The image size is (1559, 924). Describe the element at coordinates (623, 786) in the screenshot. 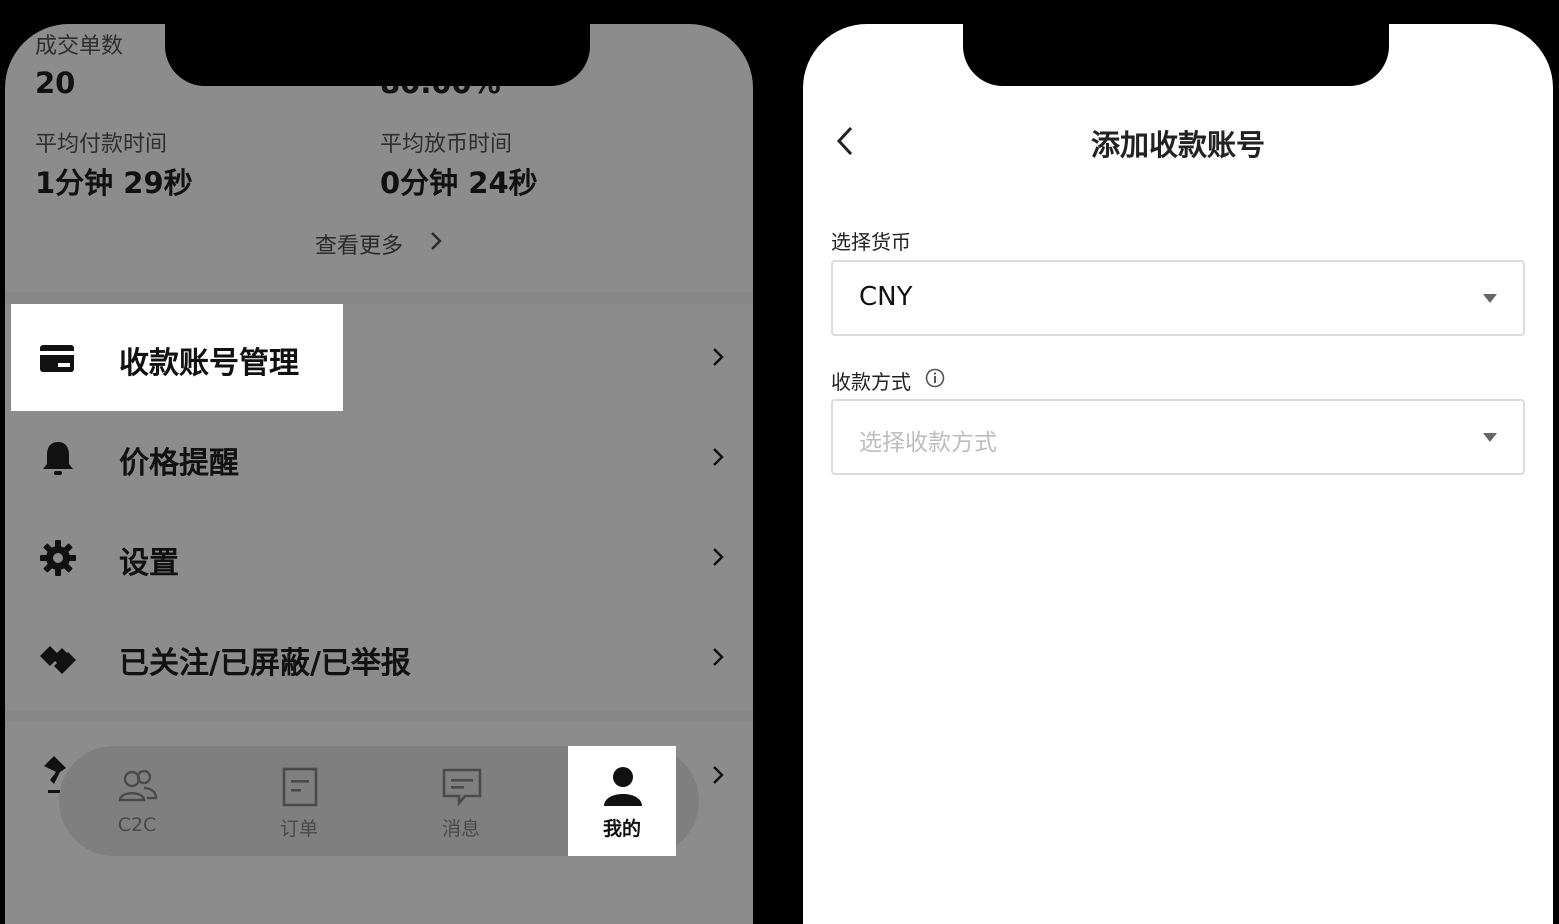

I see `person-icon` at that location.